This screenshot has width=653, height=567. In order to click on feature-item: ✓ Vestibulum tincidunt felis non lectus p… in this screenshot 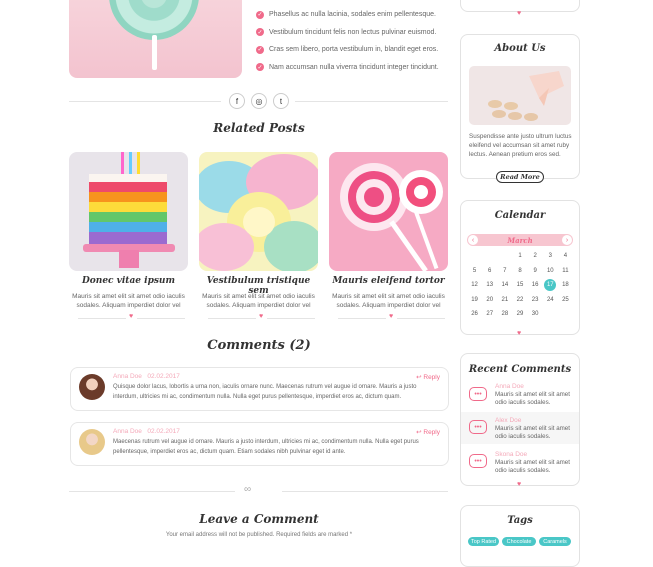, I will do `click(346, 32)`.